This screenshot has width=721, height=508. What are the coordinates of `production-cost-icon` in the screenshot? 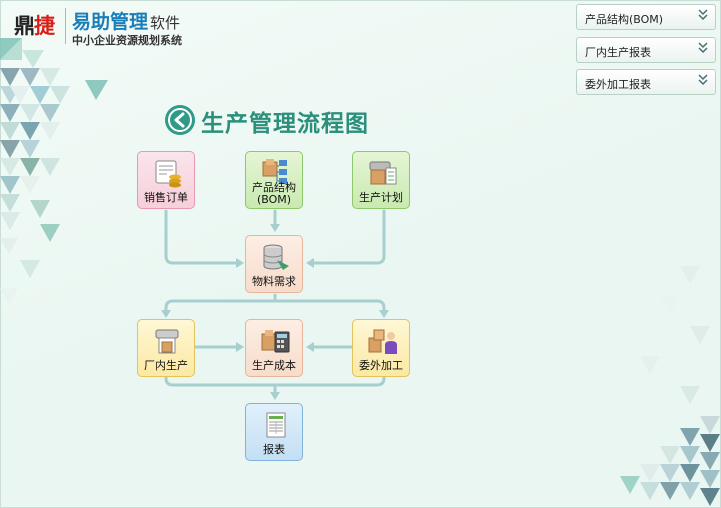 It's located at (275, 341).